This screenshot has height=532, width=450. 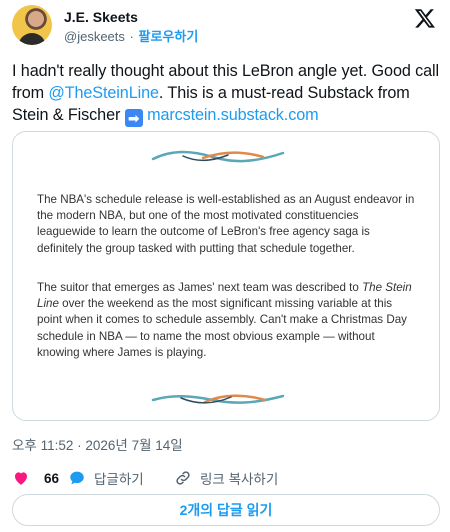 What do you see at coordinates (21, 478) in the screenshot?
I see `heart-icon` at bounding box center [21, 478].